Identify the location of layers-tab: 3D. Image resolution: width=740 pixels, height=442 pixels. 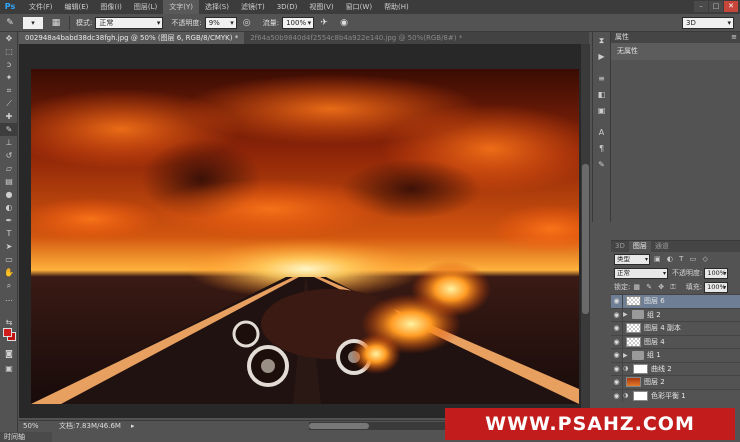
(620, 246).